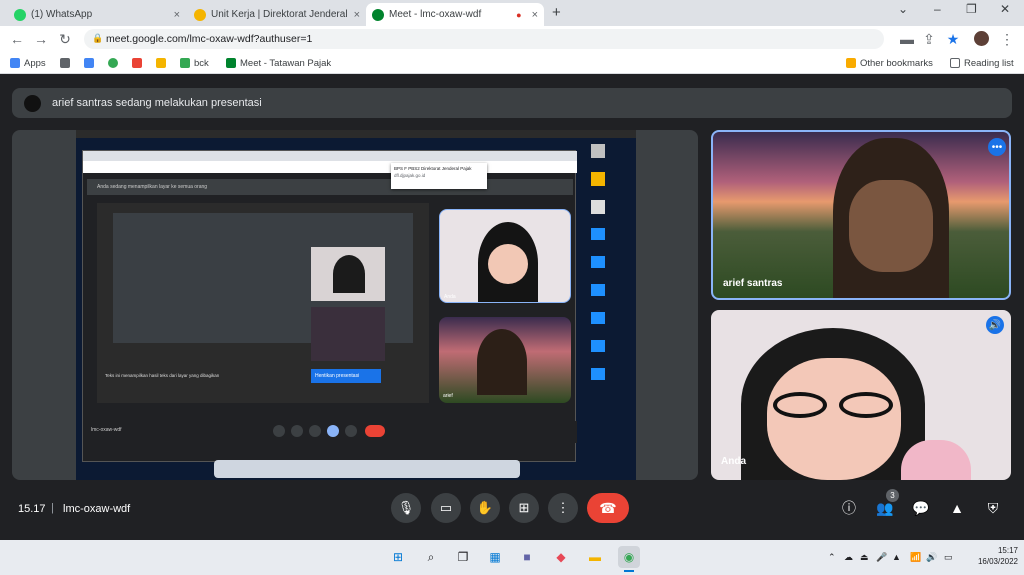 Image resolution: width=1024 pixels, height=575 pixels. What do you see at coordinates (992, 556) in the screenshot?
I see `clock: 15:17 16/03/2022` at bounding box center [992, 556].